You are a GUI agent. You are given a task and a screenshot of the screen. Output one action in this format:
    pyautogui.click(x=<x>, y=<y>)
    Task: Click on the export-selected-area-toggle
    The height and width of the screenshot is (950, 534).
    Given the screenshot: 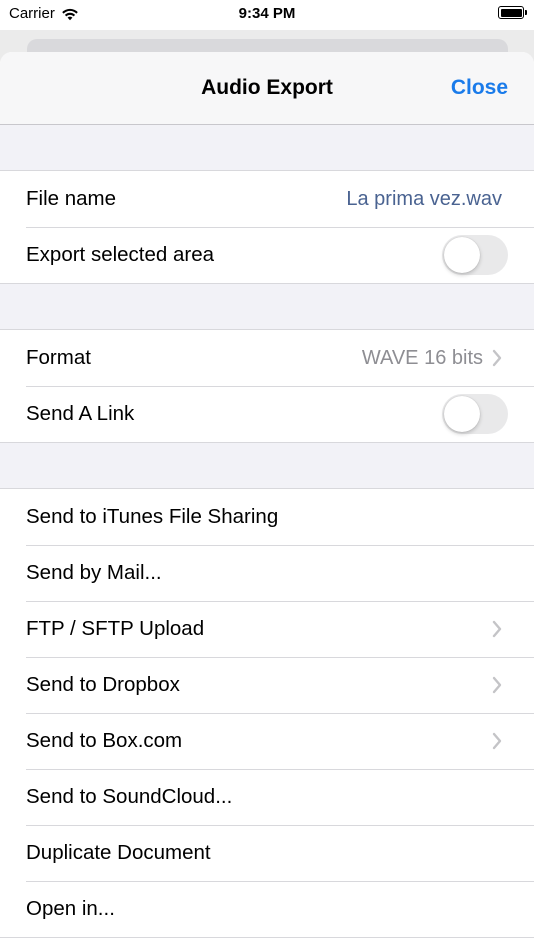 What is the action you would take?
    pyautogui.click(x=475, y=255)
    